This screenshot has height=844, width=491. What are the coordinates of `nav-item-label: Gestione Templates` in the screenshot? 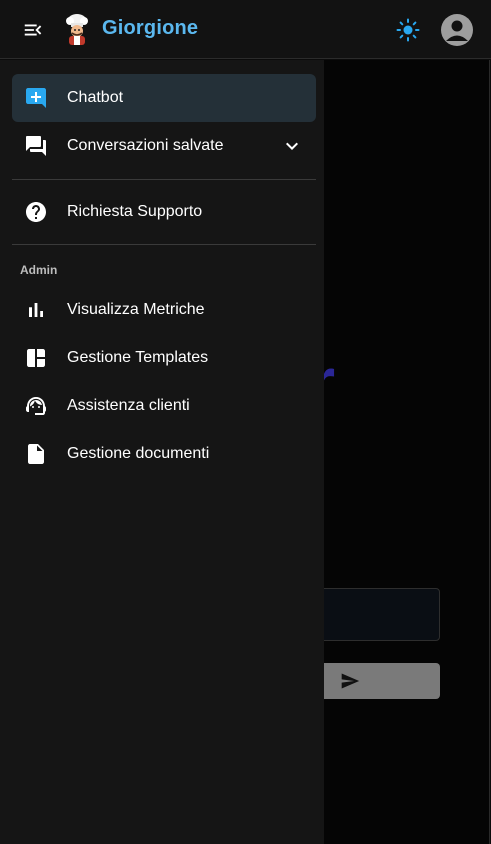 It's located at (138, 357).